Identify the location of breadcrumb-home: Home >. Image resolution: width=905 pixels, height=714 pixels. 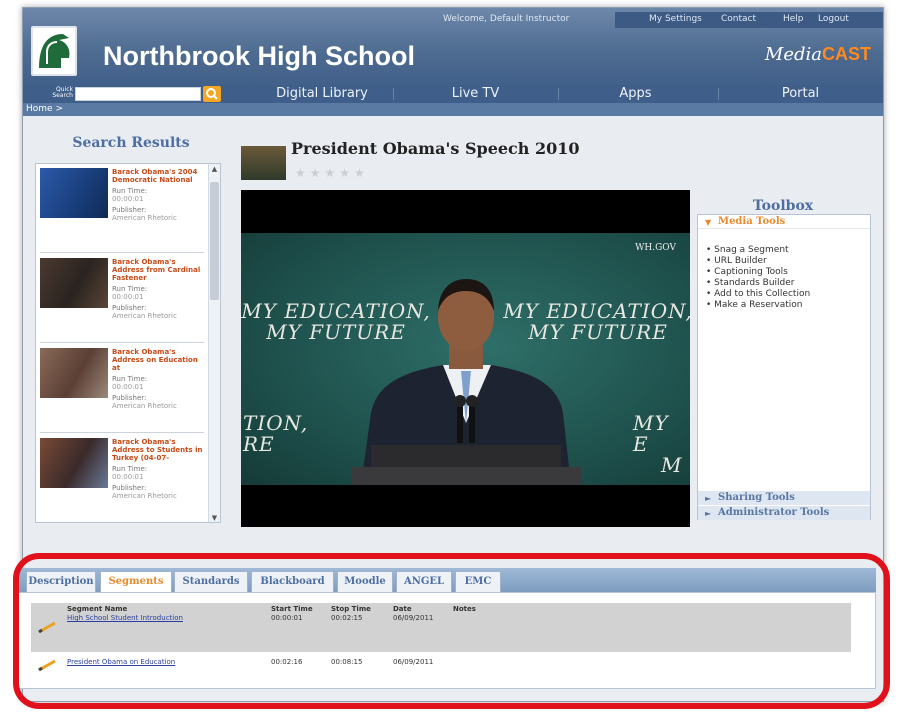
(44, 109).